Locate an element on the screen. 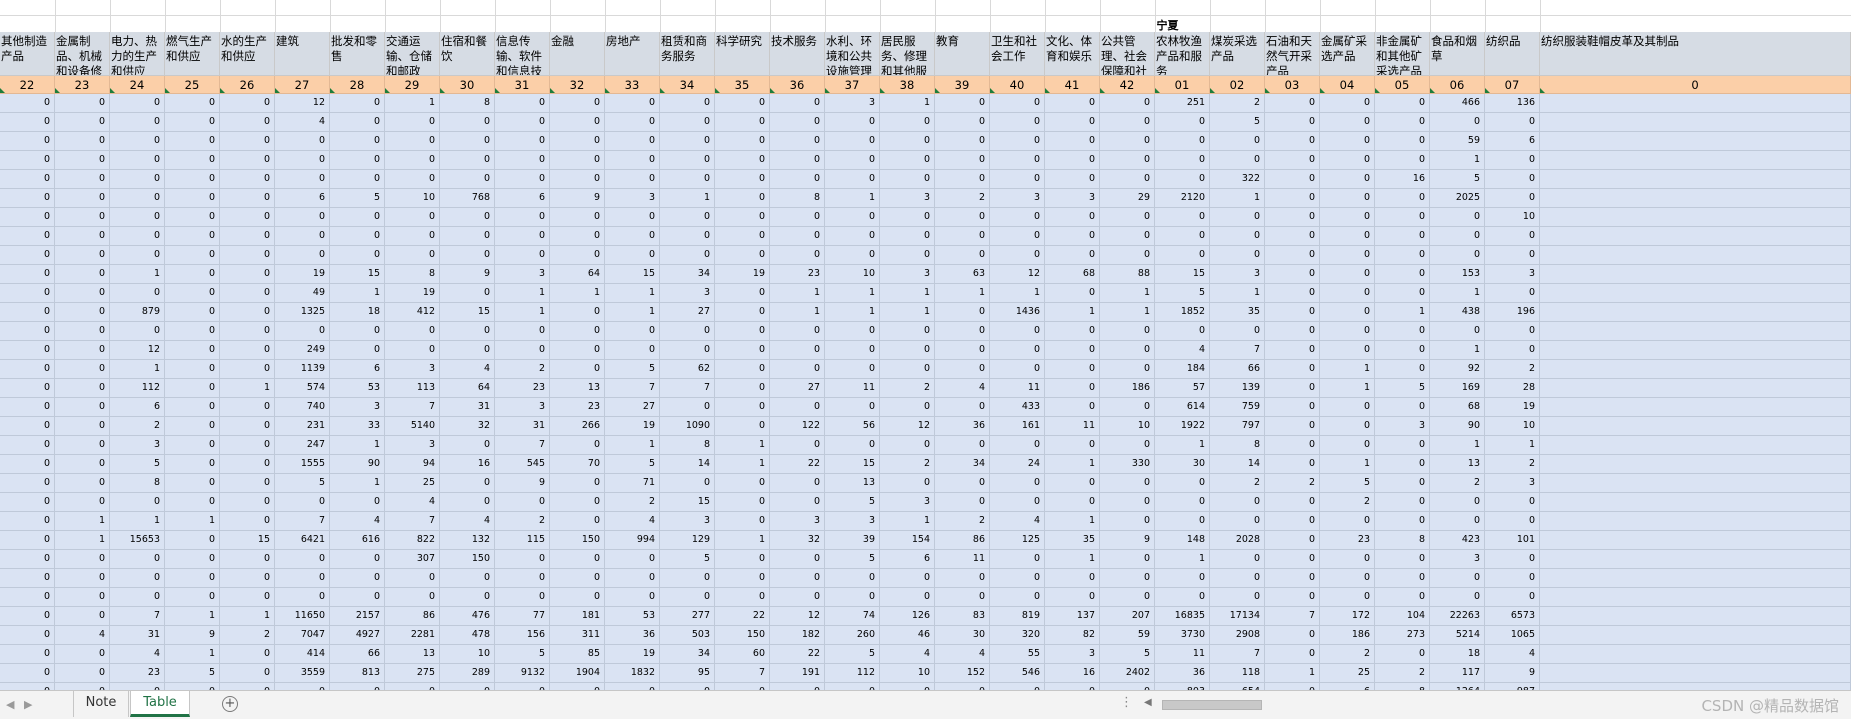 The image size is (1851, 719). table-cell: 156 is located at coordinates (522, 635).